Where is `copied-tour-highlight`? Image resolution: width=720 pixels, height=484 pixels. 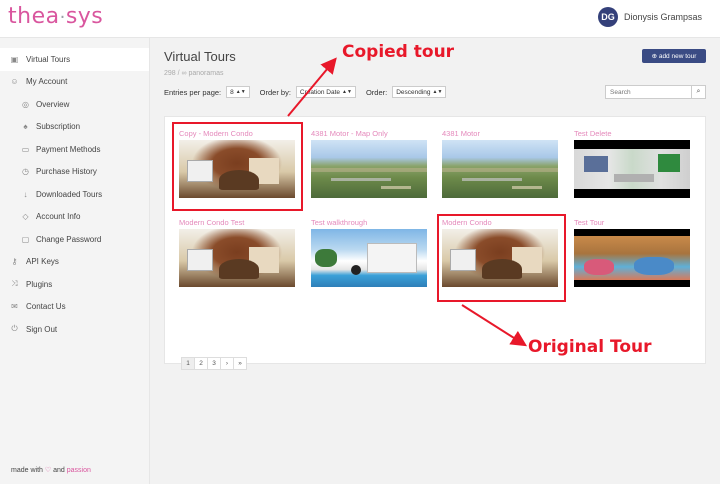
copied-tour-highlight is located at coordinates (237, 166).